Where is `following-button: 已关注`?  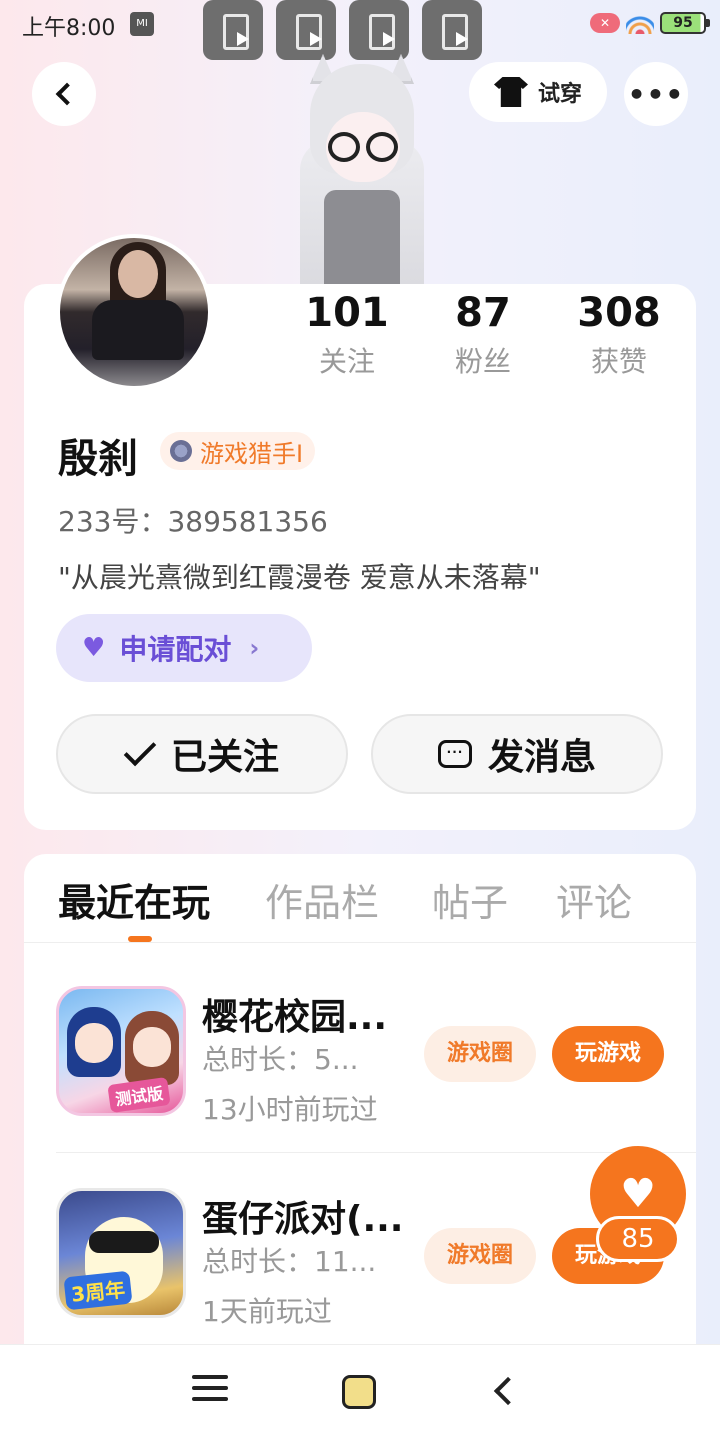
following-button: 已关注 is located at coordinates (202, 754).